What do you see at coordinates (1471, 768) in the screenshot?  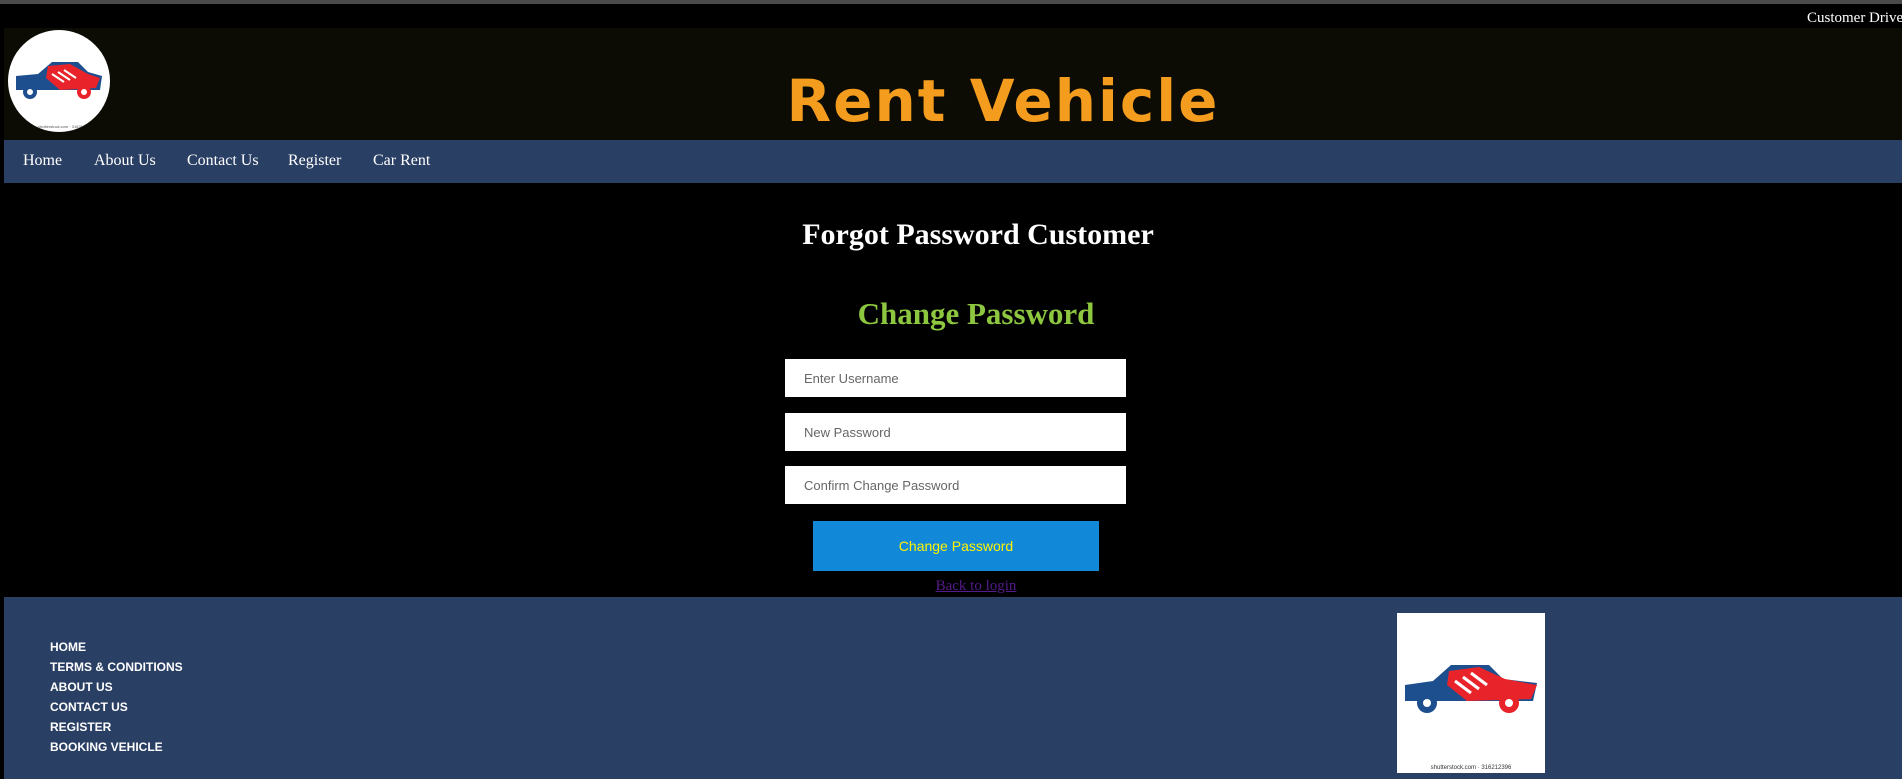 I see `footer-logo-credit: shutterstock.com · 316212396` at bounding box center [1471, 768].